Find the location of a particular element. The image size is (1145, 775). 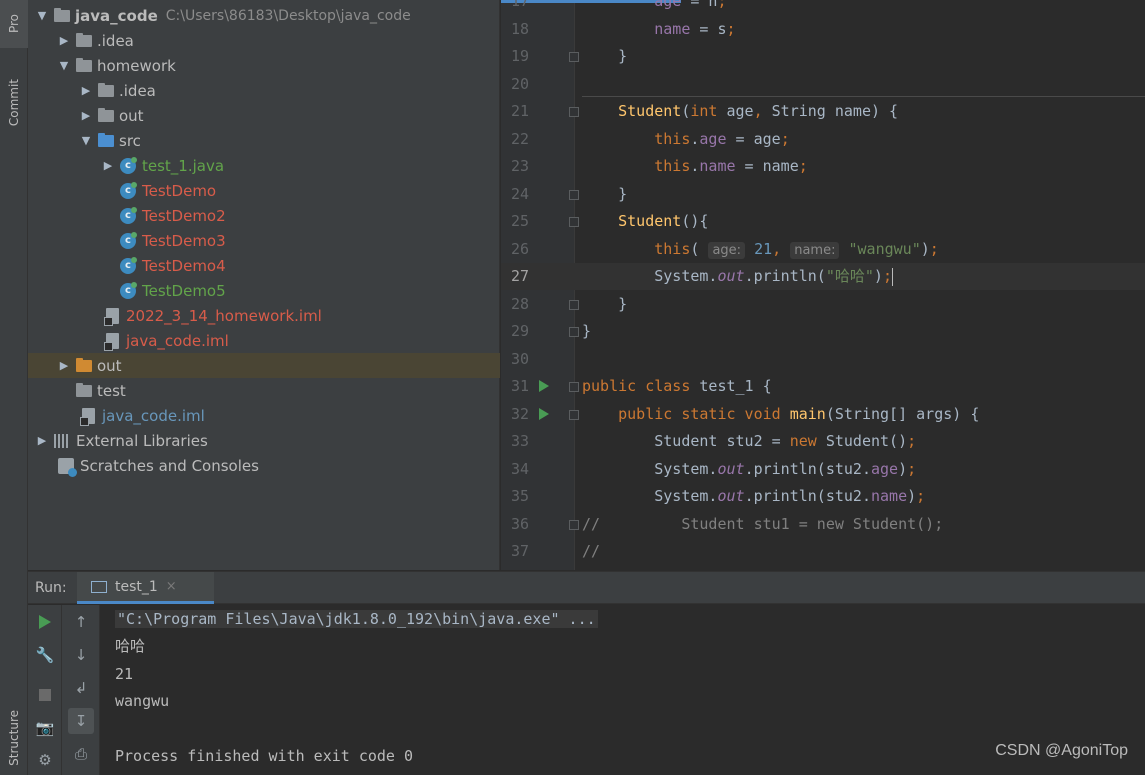

code-line-current: 27 System.out.println("哈哈"); is located at coordinates (823, 276).